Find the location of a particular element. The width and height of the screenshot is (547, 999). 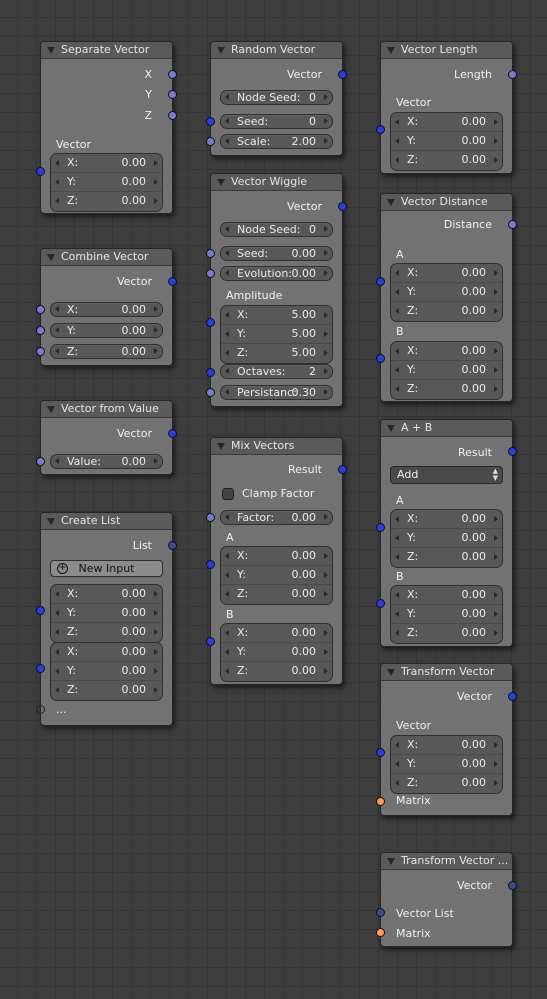

persistance-field: Persistanc: 0.30 is located at coordinates (276, 392).